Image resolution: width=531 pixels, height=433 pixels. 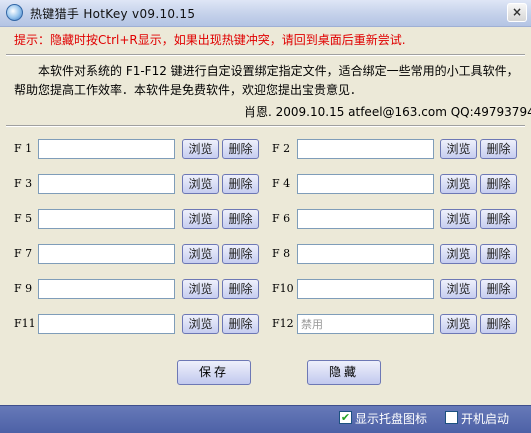 What do you see at coordinates (365, 254) in the screenshot?
I see `f8-path-input` at bounding box center [365, 254].